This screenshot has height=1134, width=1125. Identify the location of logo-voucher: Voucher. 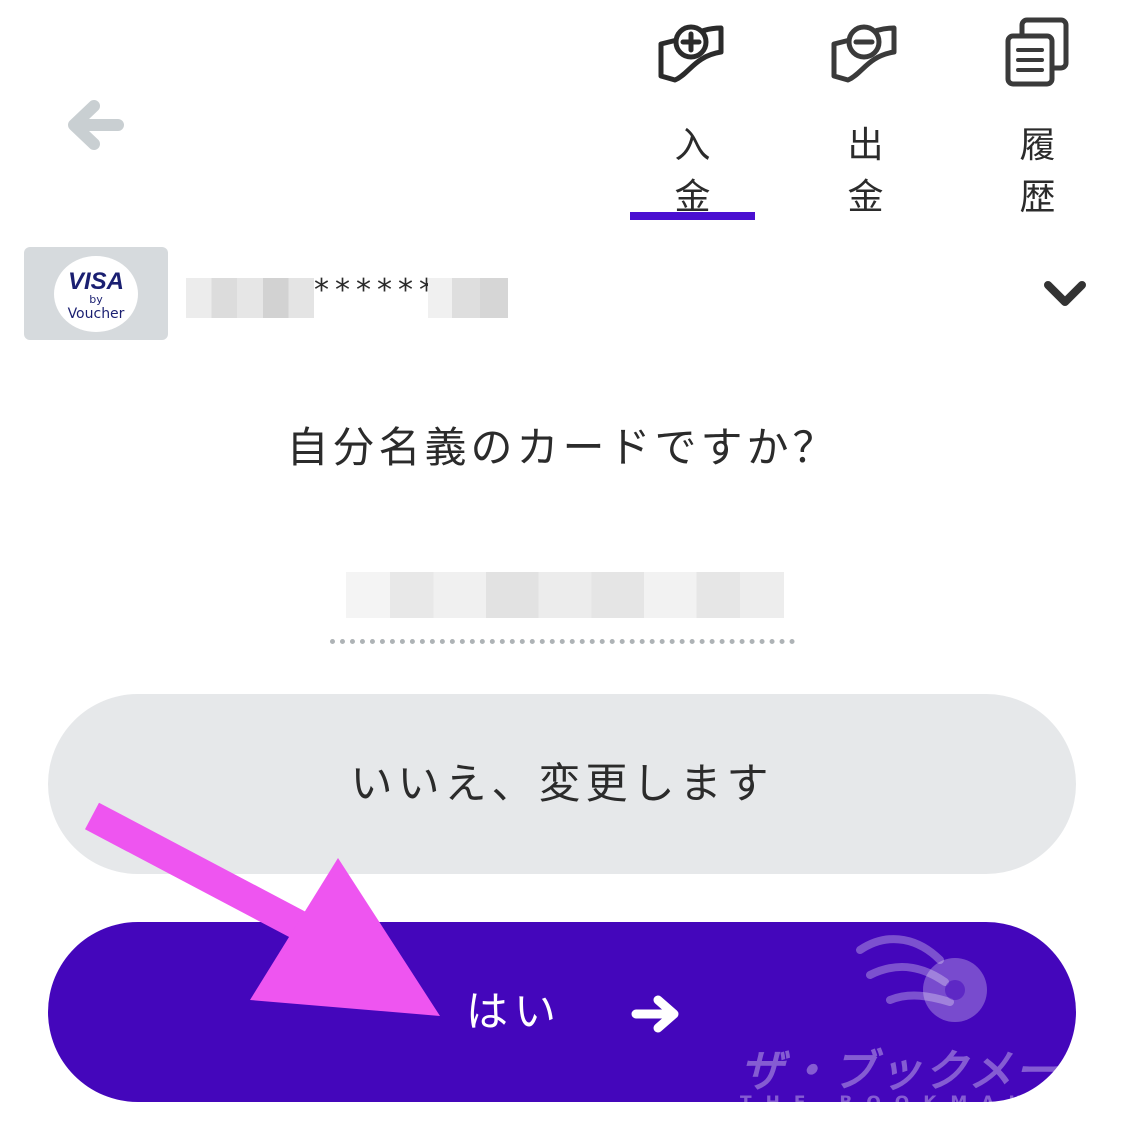
(96, 314).